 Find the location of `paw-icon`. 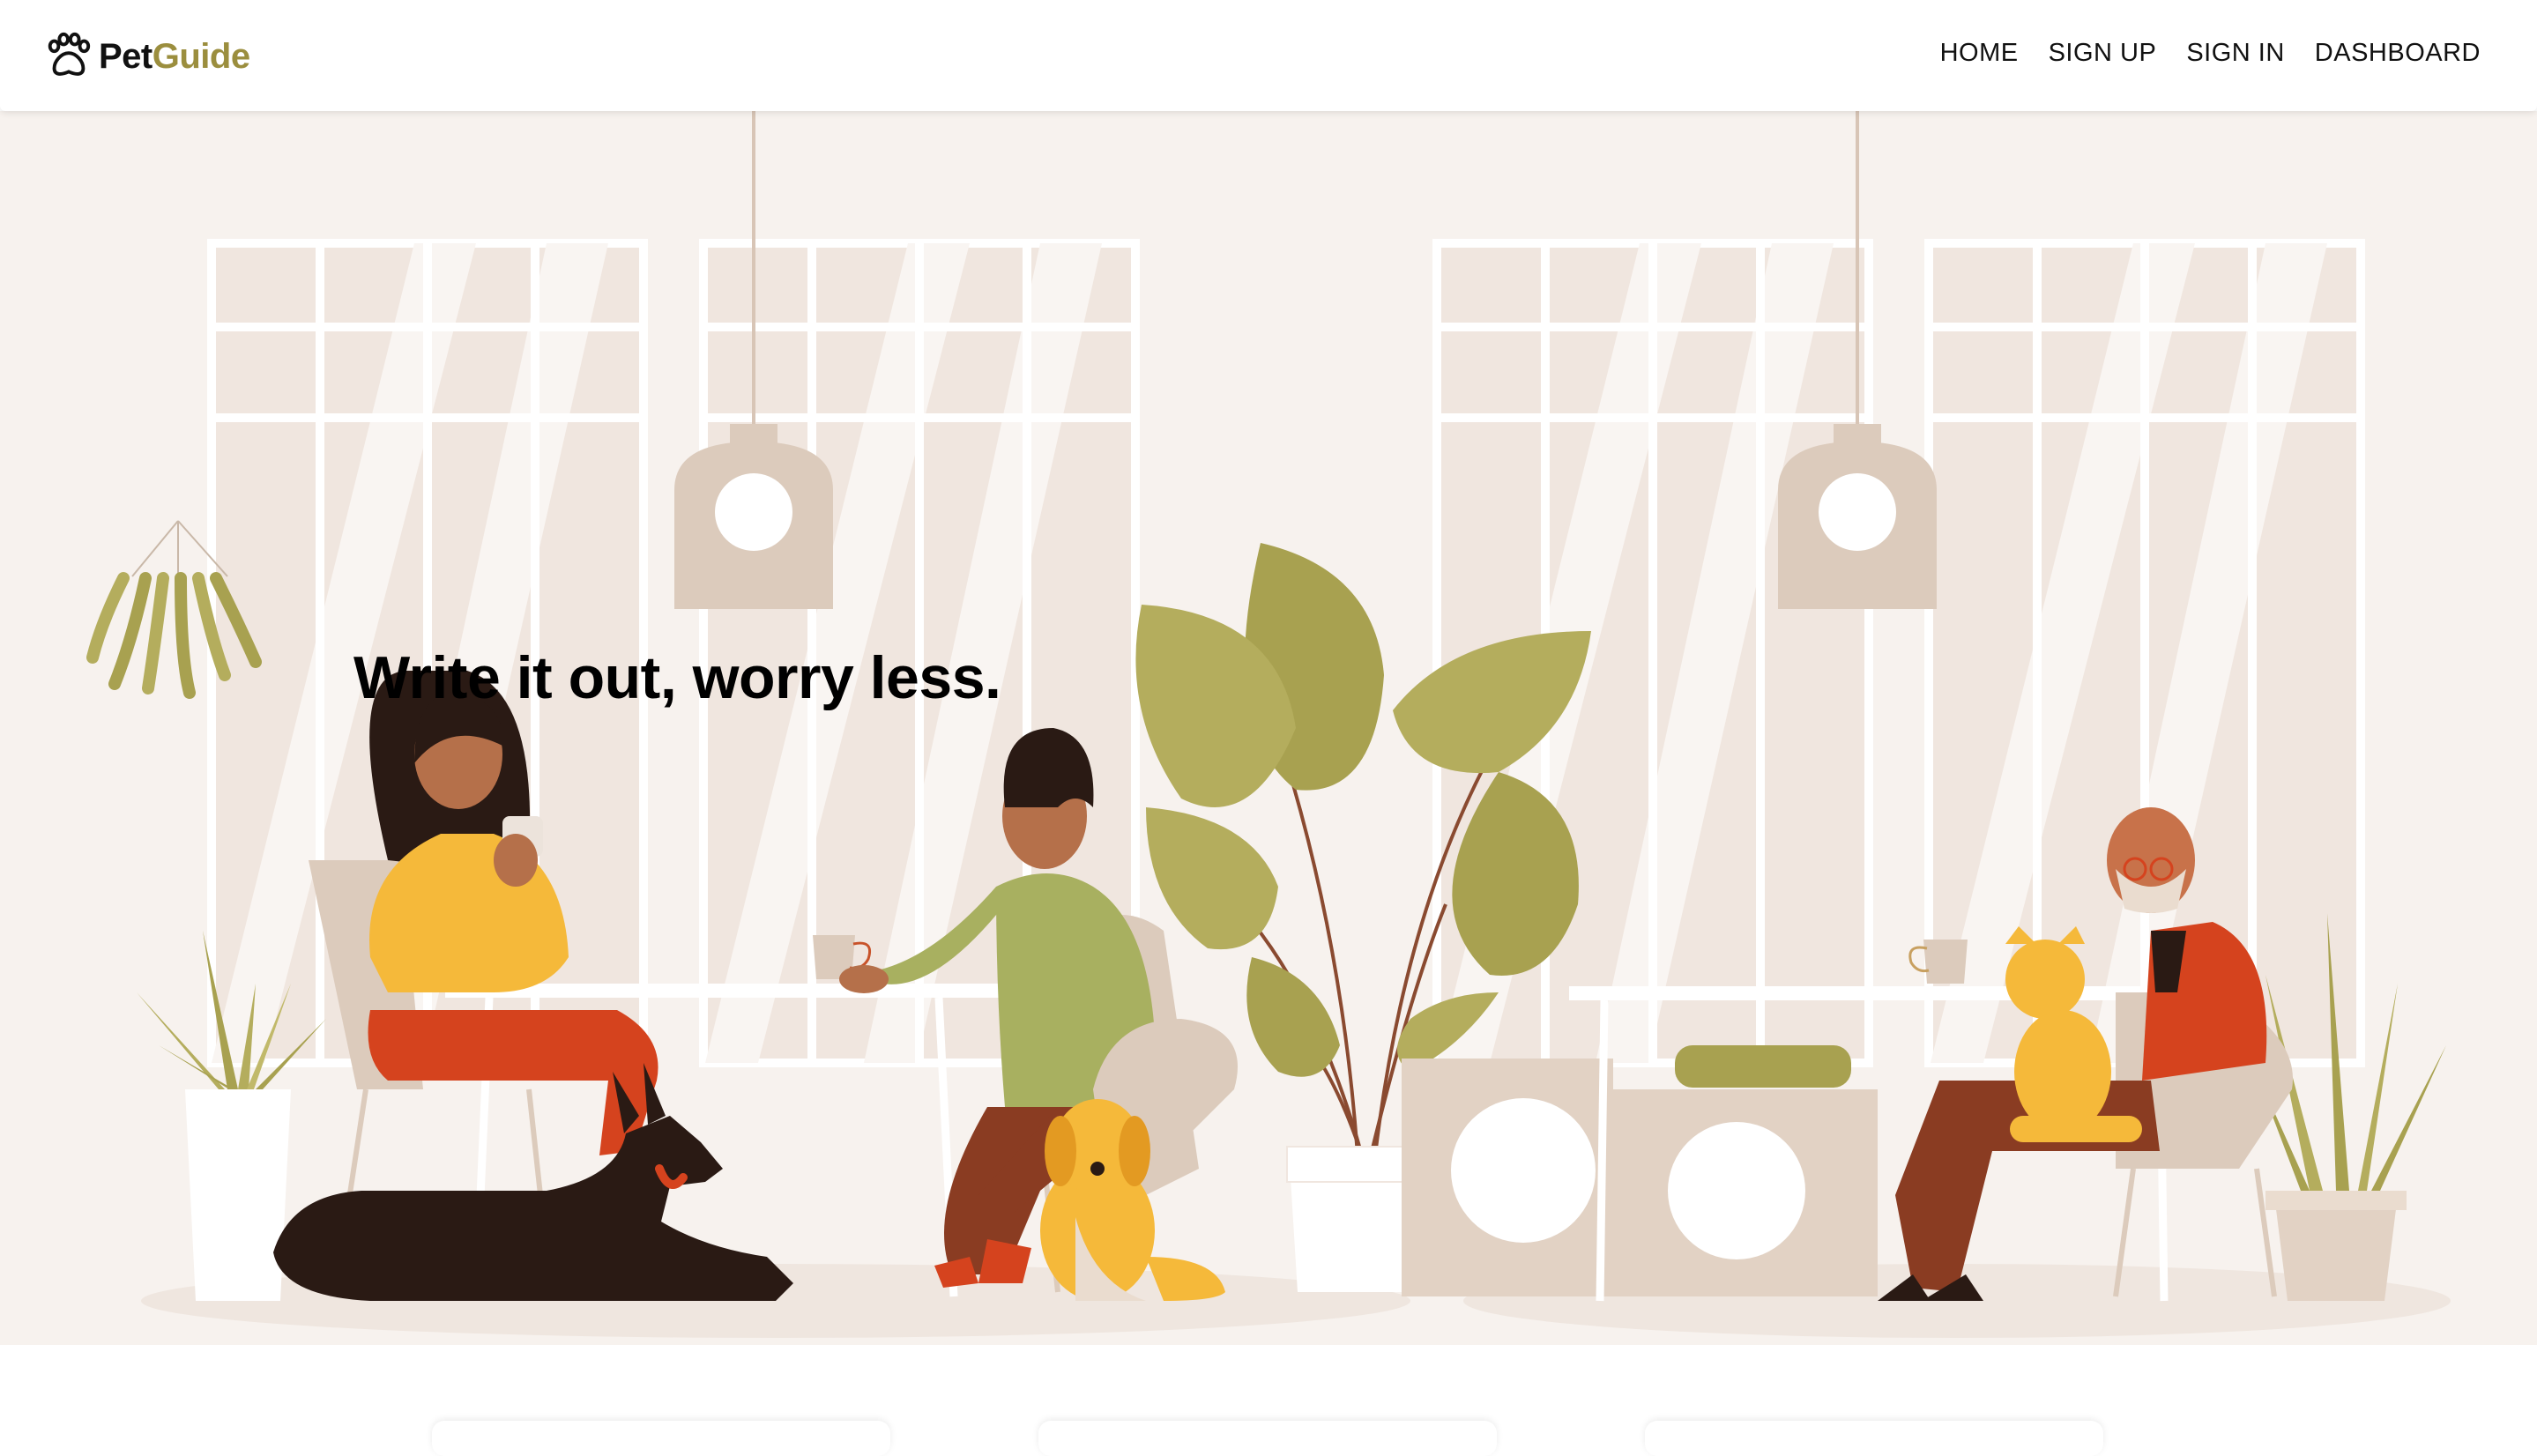

paw-icon is located at coordinates (69, 54).